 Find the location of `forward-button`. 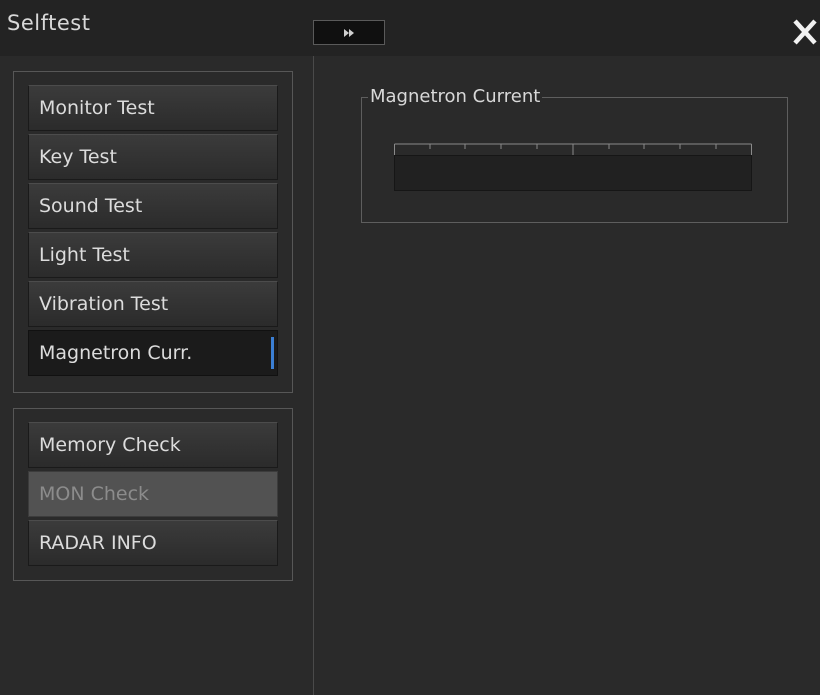

forward-button is located at coordinates (349, 32).